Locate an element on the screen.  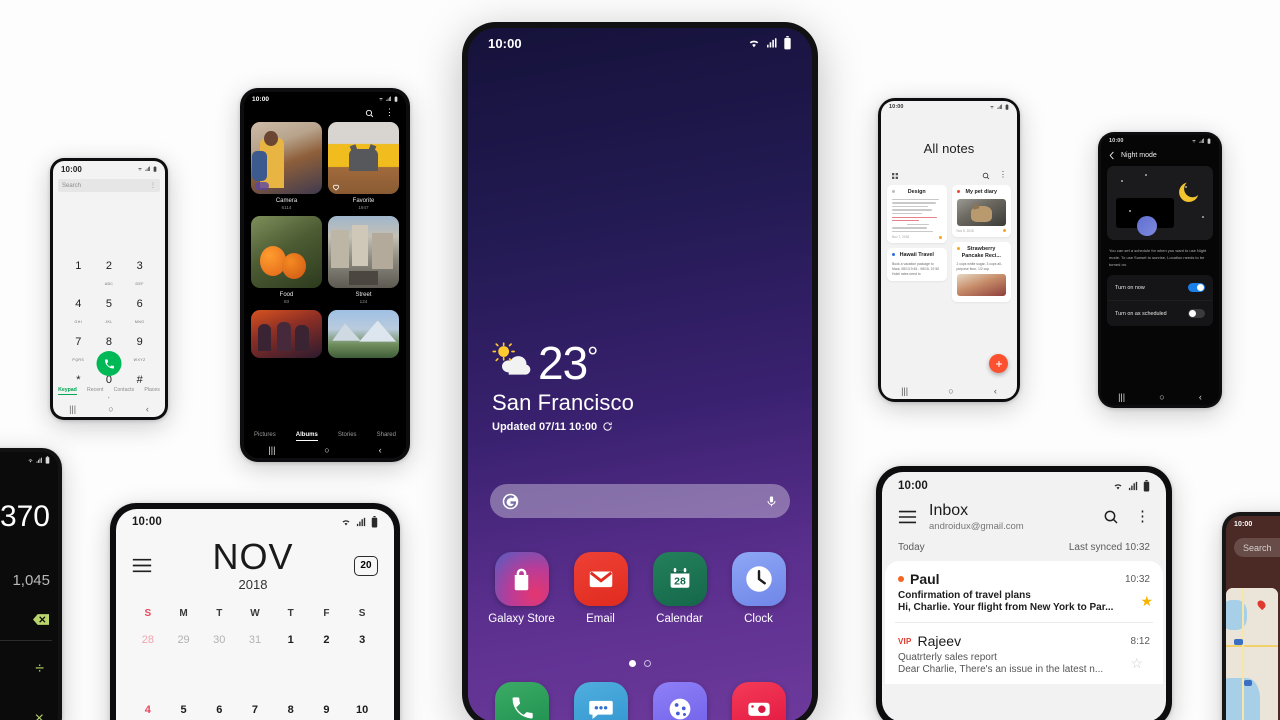
dock-app-camera is located at coordinates (758, 701).